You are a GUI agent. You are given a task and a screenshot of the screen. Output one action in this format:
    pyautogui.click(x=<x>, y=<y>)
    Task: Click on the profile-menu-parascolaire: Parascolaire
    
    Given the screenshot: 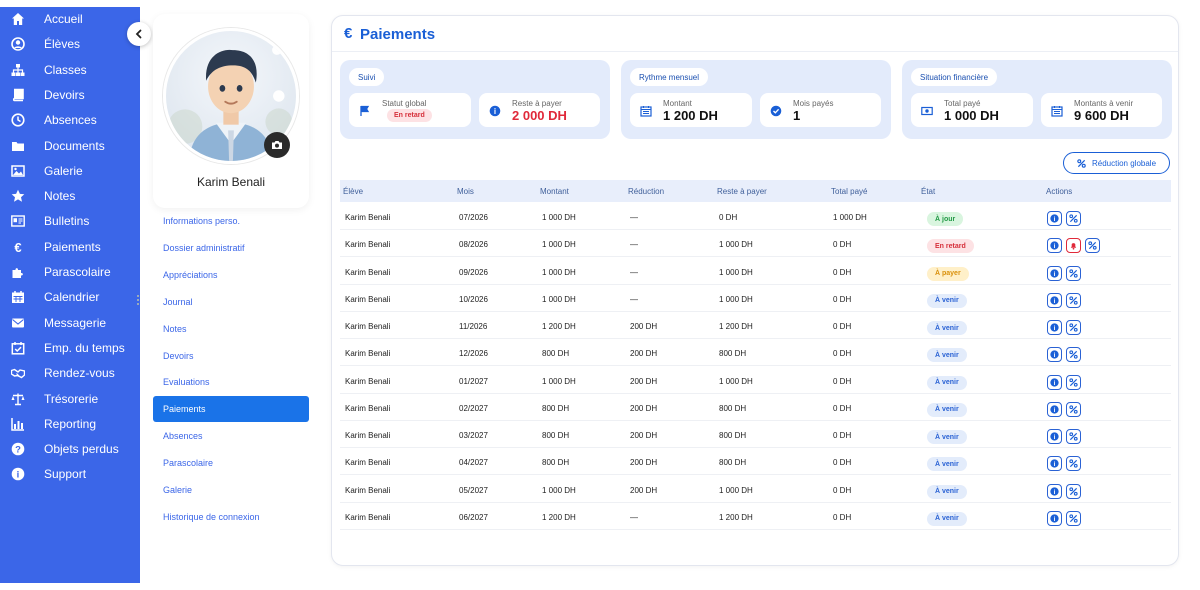 What is the action you would take?
    pyautogui.click(x=231, y=463)
    